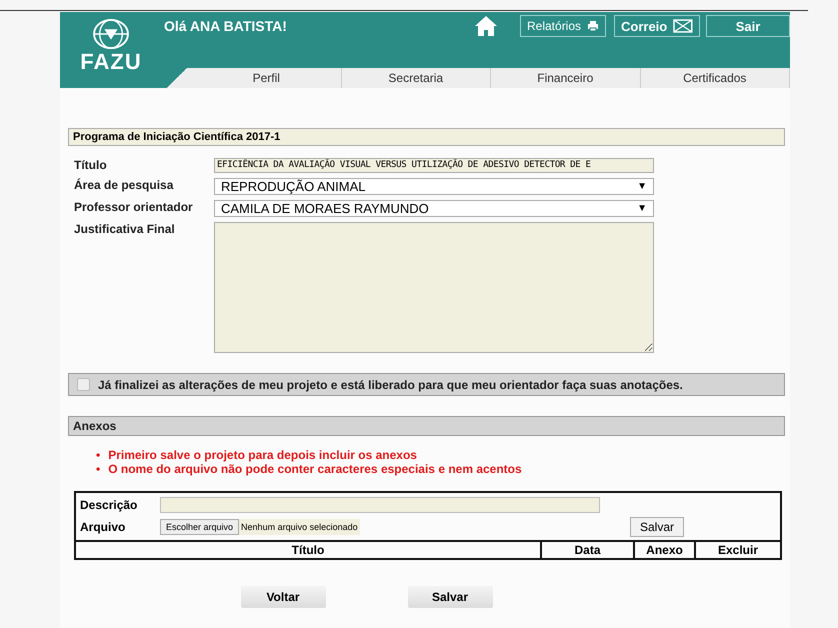  I want to click on nav-tab: Perfil, so click(267, 78).